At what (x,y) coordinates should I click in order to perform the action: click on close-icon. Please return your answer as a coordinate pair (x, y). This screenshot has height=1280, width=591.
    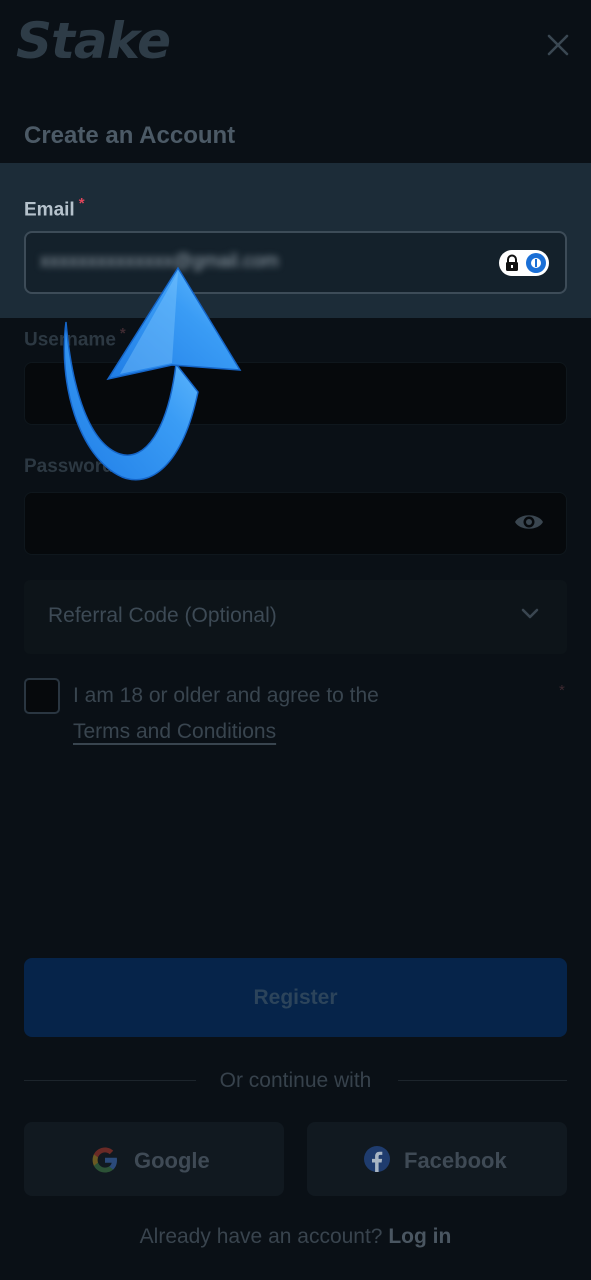
    Looking at the image, I should click on (558, 45).